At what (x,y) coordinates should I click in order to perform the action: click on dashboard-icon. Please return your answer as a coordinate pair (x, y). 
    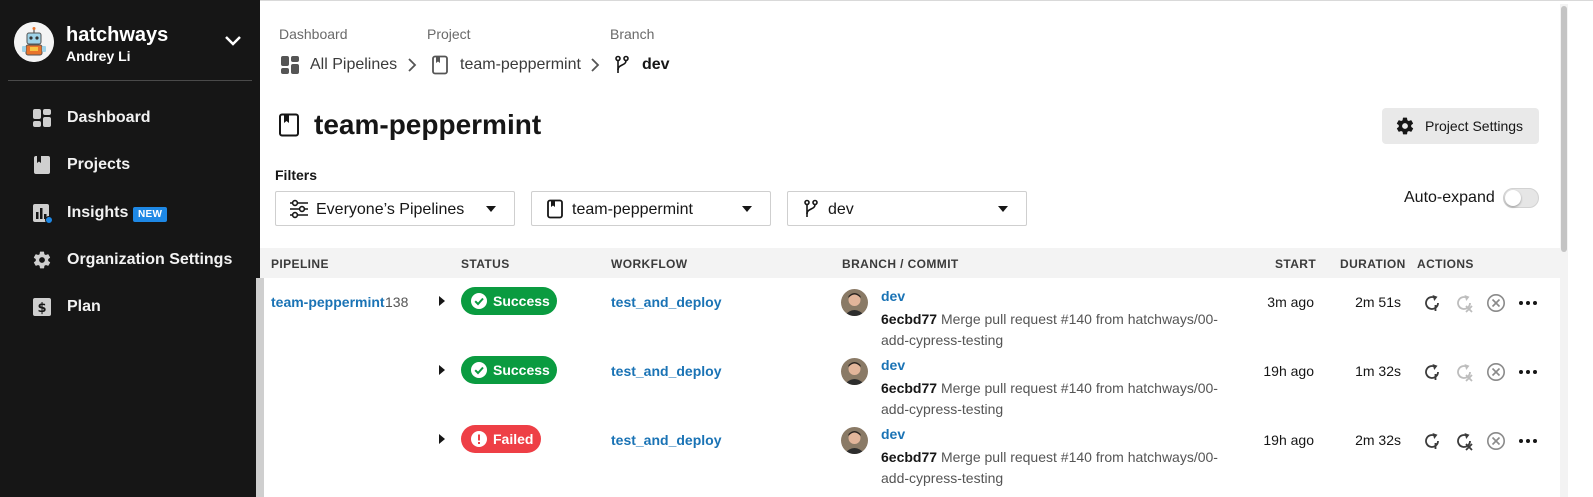
    Looking at the image, I should click on (42, 118).